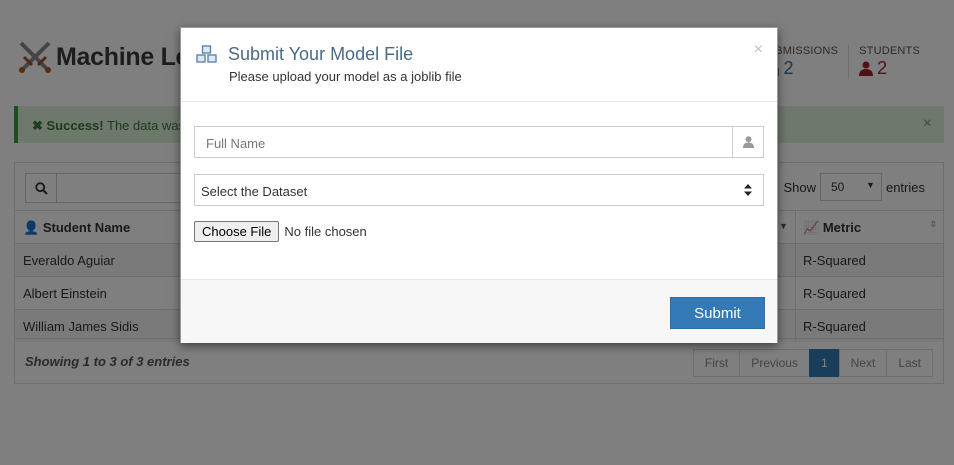 The image size is (954, 465). Describe the element at coordinates (254, 191) in the screenshot. I see `dataset-select-value: Select the Dataset` at that location.